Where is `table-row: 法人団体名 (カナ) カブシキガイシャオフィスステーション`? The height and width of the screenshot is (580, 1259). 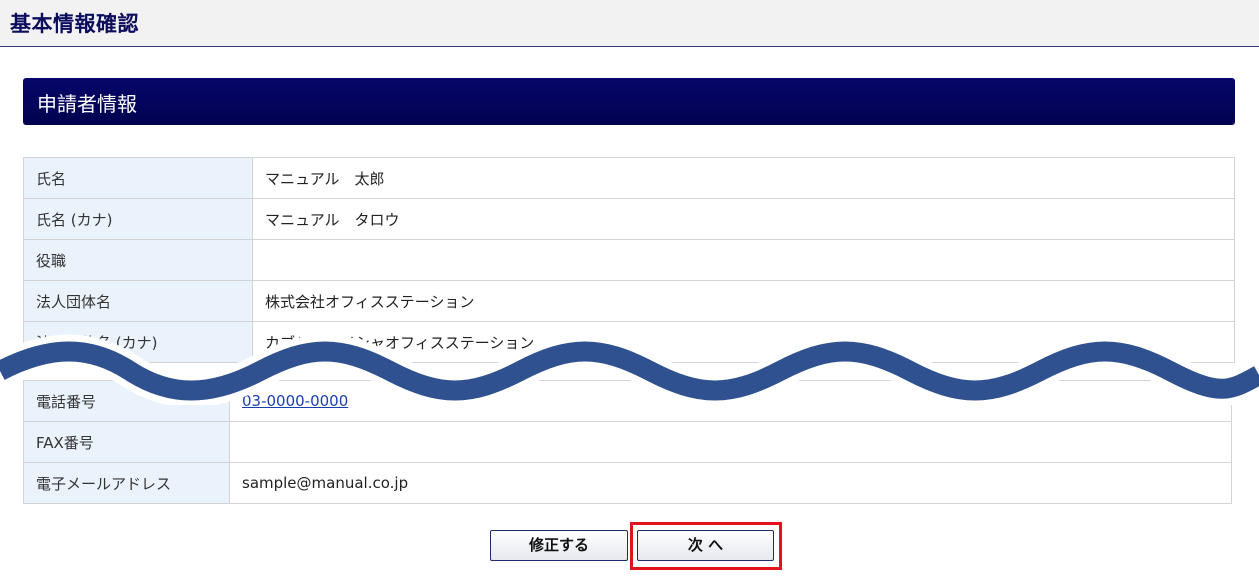 table-row: 法人団体名 (カナ) カブシキガイシャオフィスステーション is located at coordinates (629, 342).